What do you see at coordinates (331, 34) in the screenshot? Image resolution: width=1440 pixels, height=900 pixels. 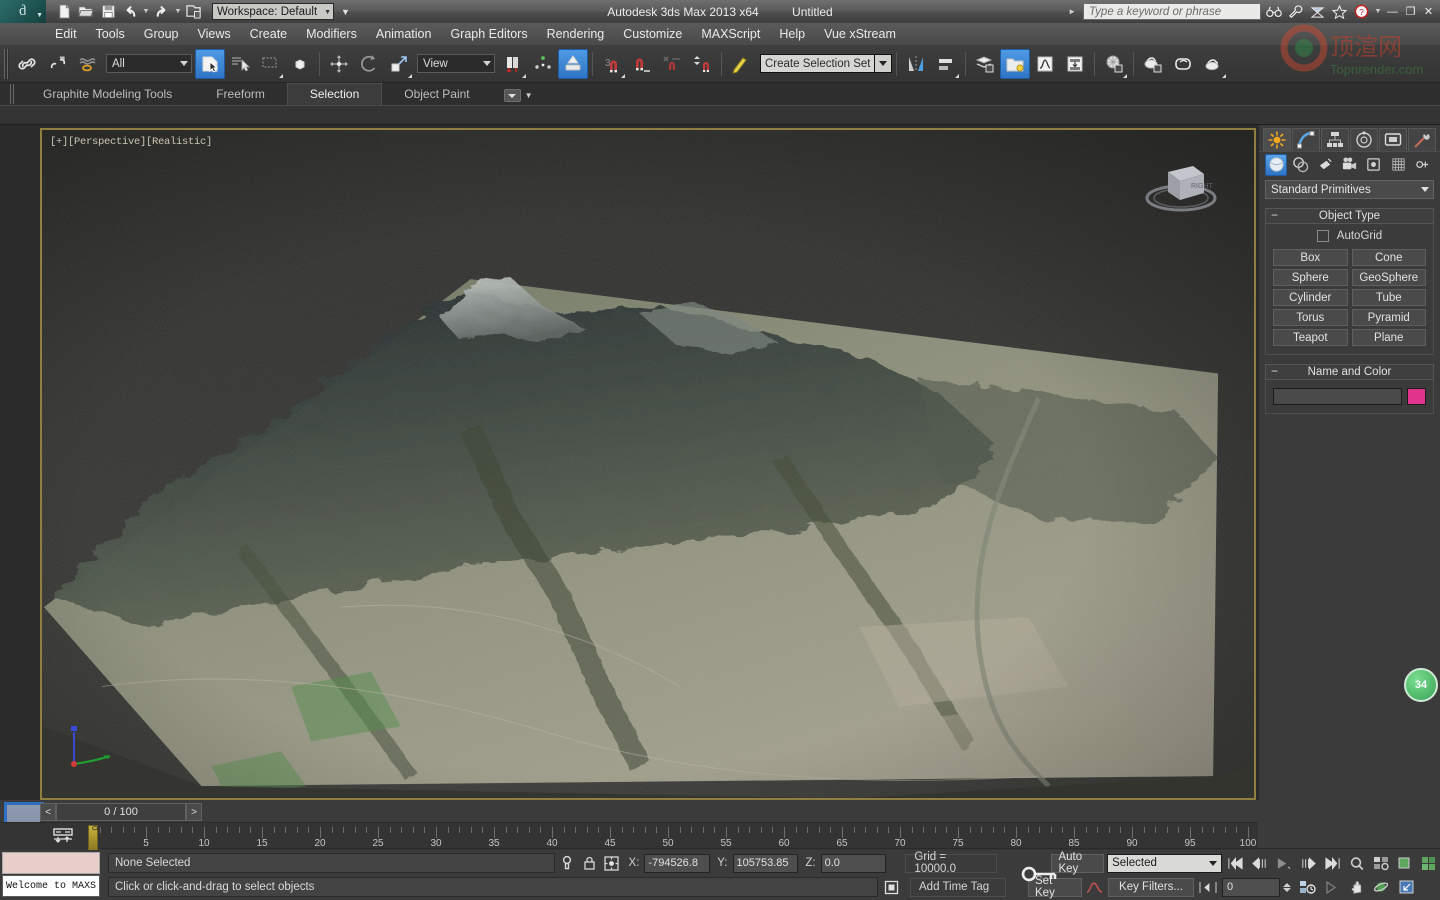 I see `menu-item-modifiers: Modifiers` at bounding box center [331, 34].